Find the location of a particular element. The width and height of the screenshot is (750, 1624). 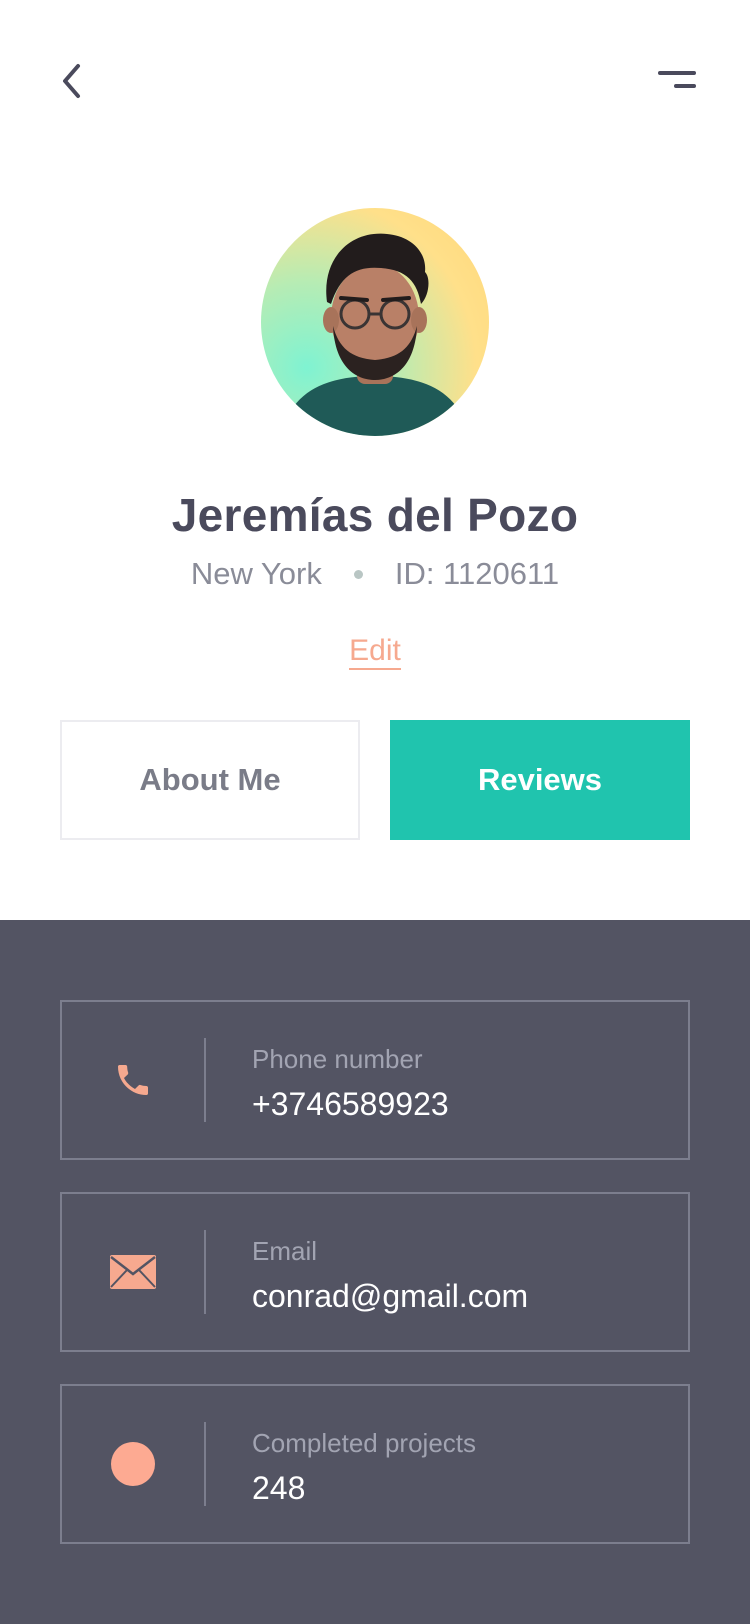

separator-dot is located at coordinates (358, 574).